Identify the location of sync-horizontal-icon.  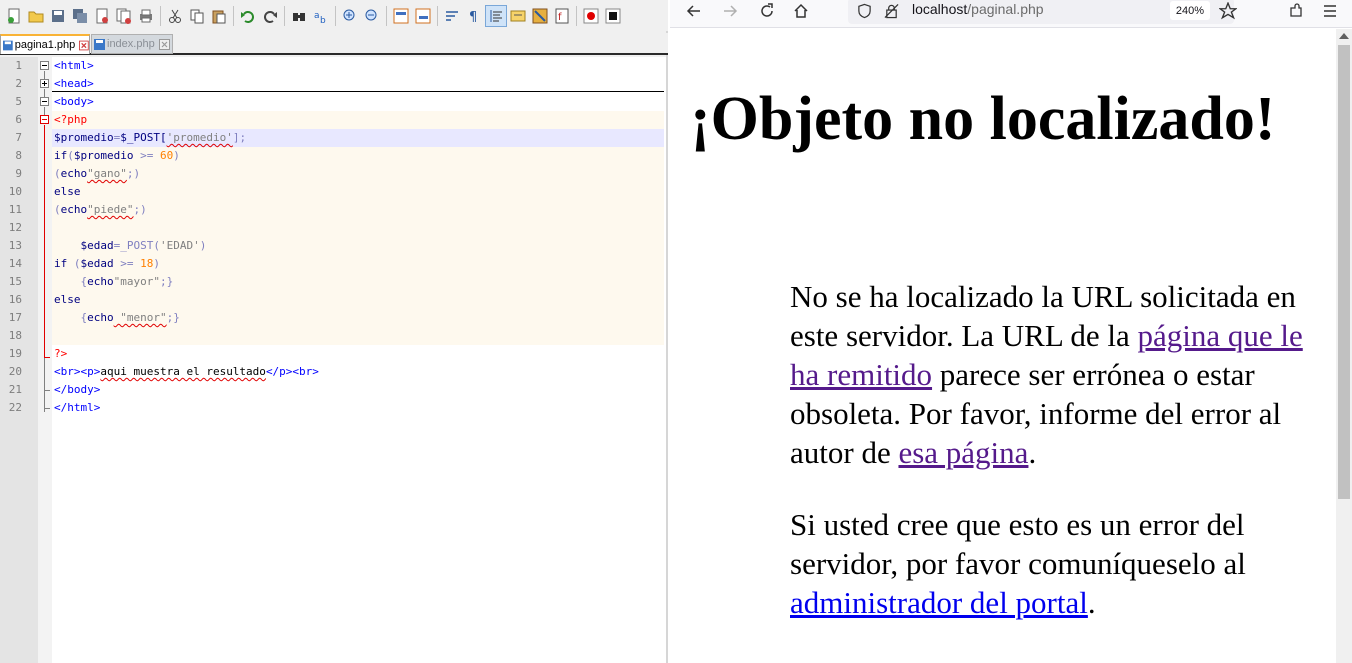
(423, 16).